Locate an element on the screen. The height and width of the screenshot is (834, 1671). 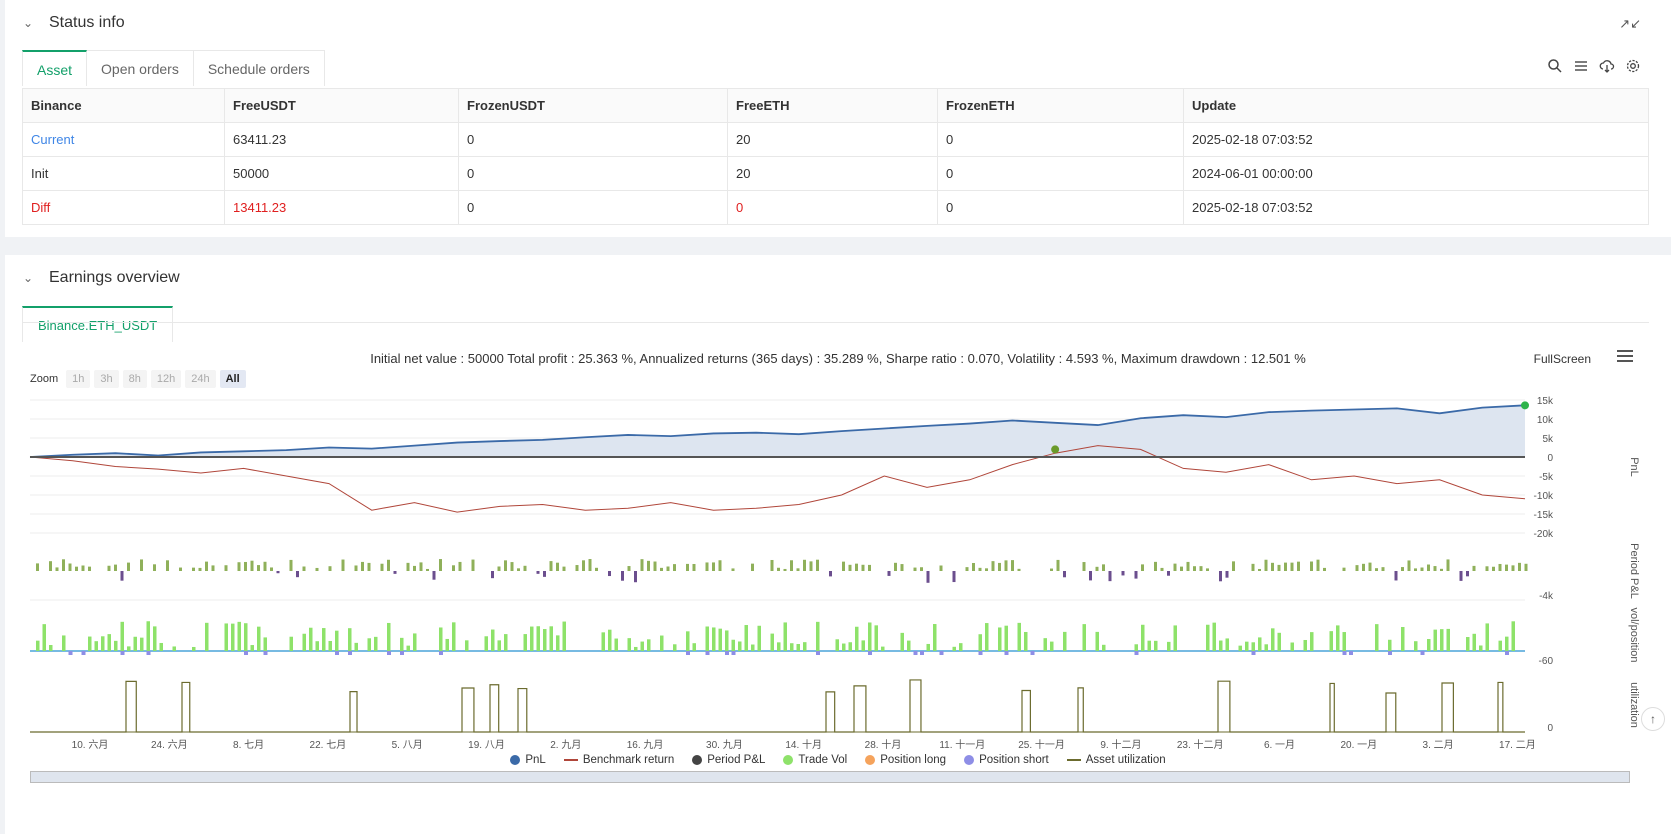
legend-pnl: PnL is located at coordinates (528, 760).